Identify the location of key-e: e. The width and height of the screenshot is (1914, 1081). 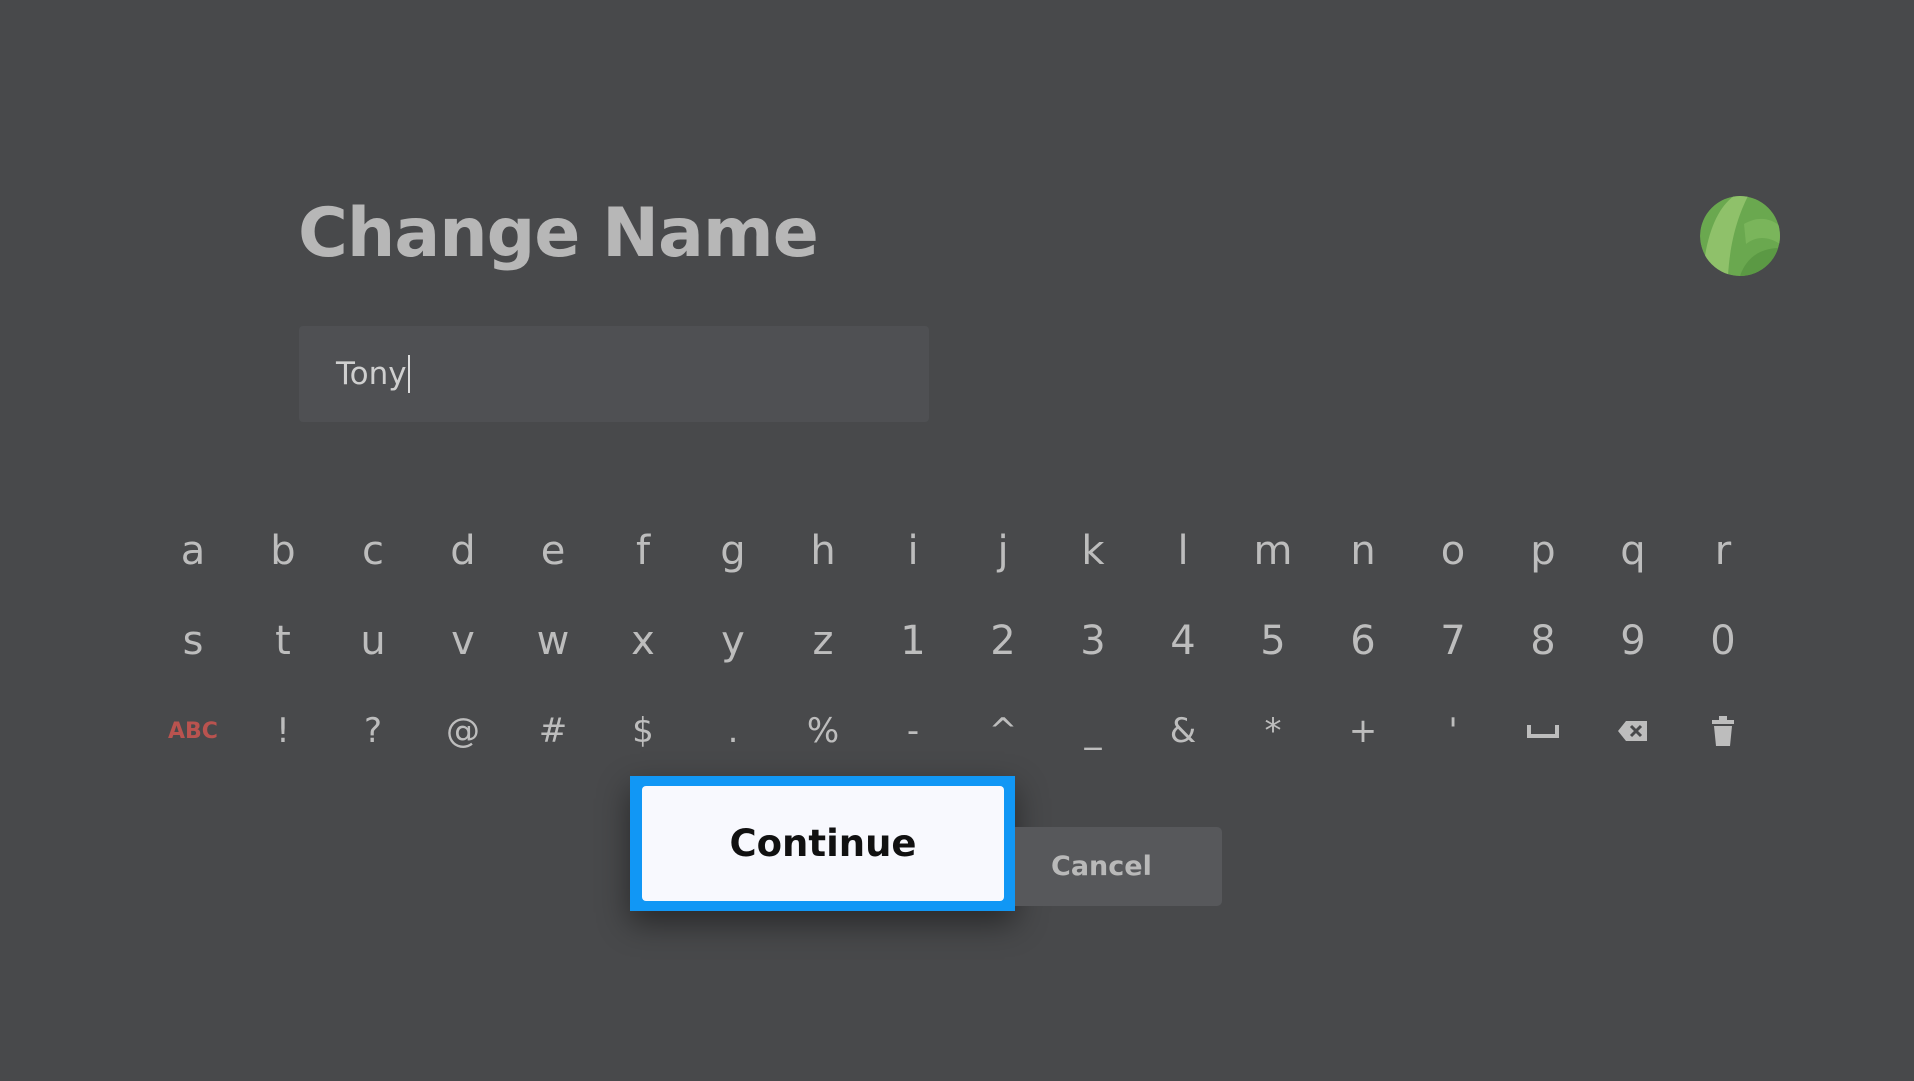
(553, 551).